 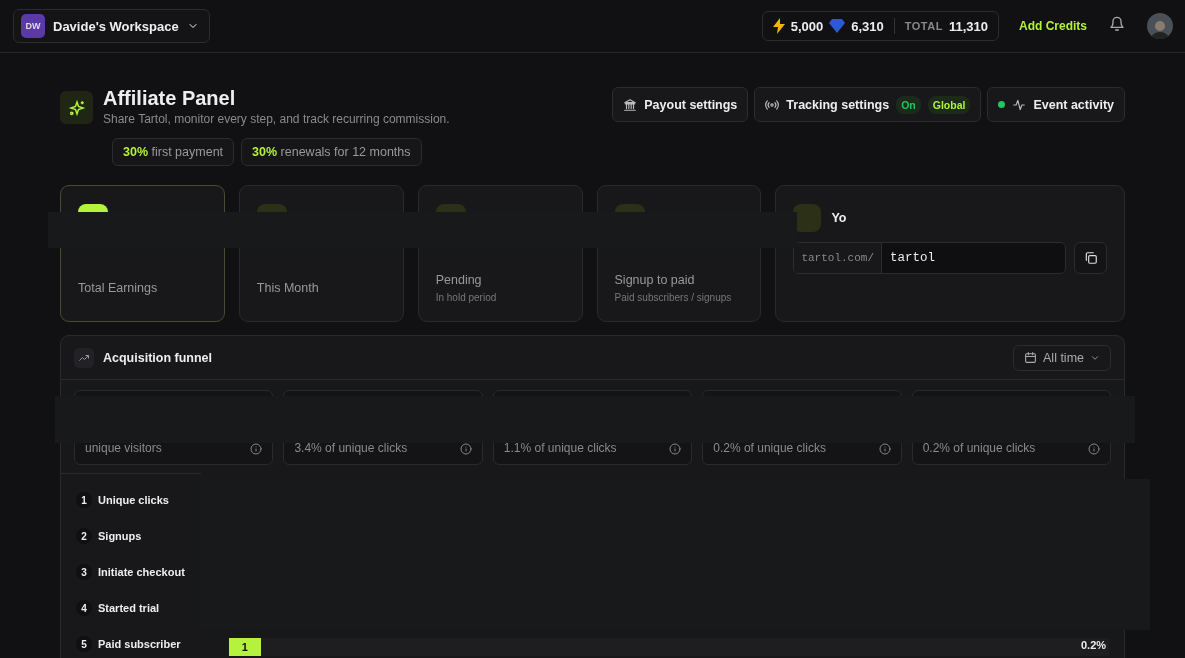 What do you see at coordinates (459, 280) in the screenshot?
I see `stat-label: Pending` at bounding box center [459, 280].